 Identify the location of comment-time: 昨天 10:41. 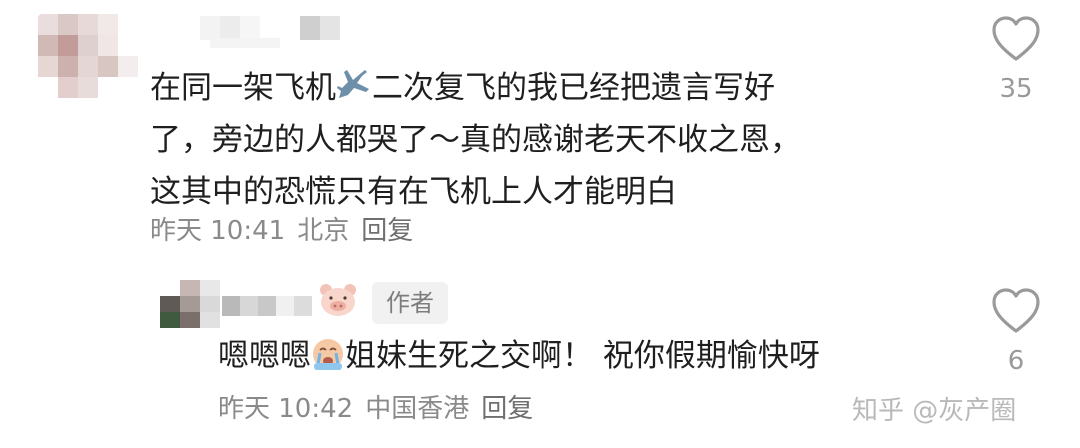
(218, 231).